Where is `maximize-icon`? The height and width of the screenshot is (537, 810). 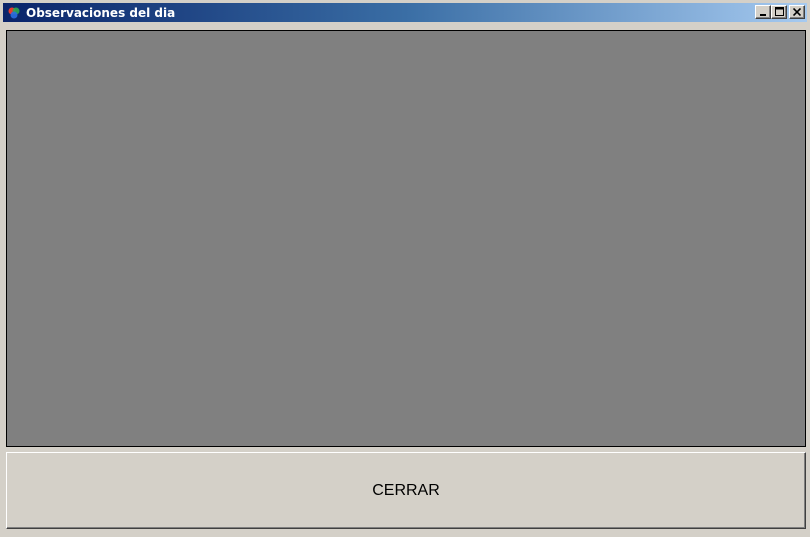 maximize-icon is located at coordinates (779, 12).